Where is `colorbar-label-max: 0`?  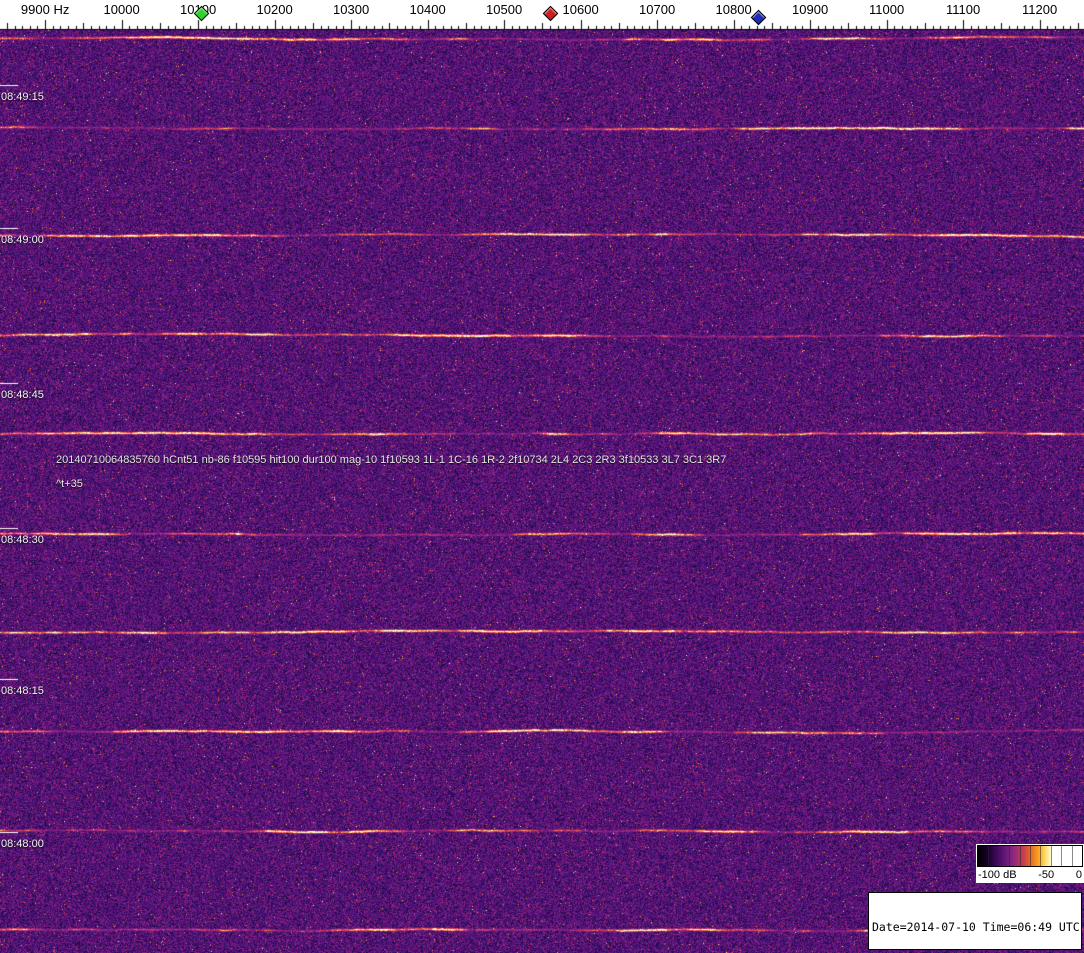
colorbar-label-max: 0 is located at coordinates (1078, 874).